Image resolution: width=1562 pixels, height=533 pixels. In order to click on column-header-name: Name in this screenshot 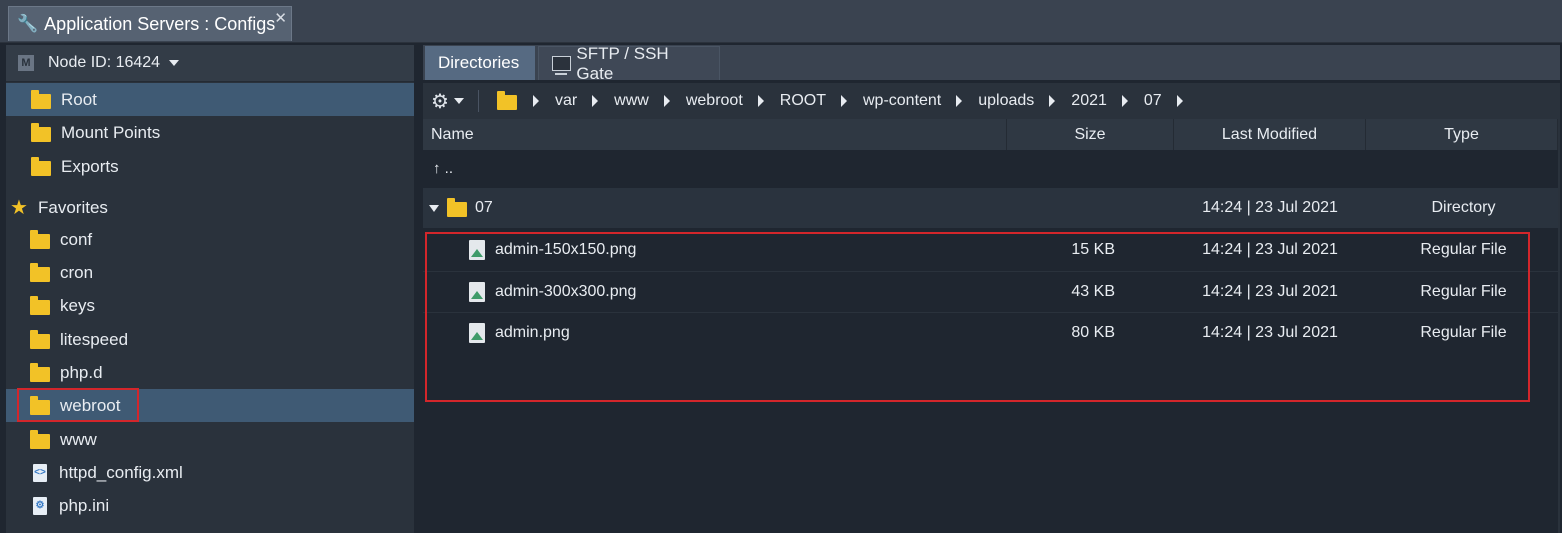, I will do `click(715, 134)`.